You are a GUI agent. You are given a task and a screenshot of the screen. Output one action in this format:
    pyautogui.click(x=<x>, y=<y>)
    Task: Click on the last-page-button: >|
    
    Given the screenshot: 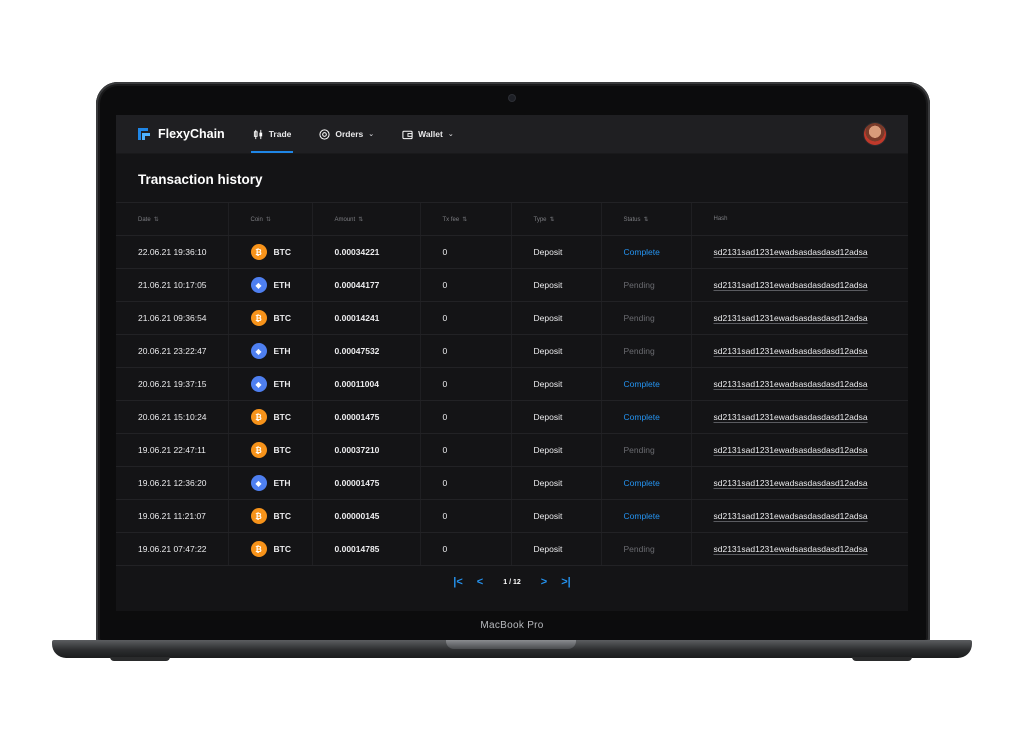 What is the action you would take?
    pyautogui.click(x=566, y=582)
    